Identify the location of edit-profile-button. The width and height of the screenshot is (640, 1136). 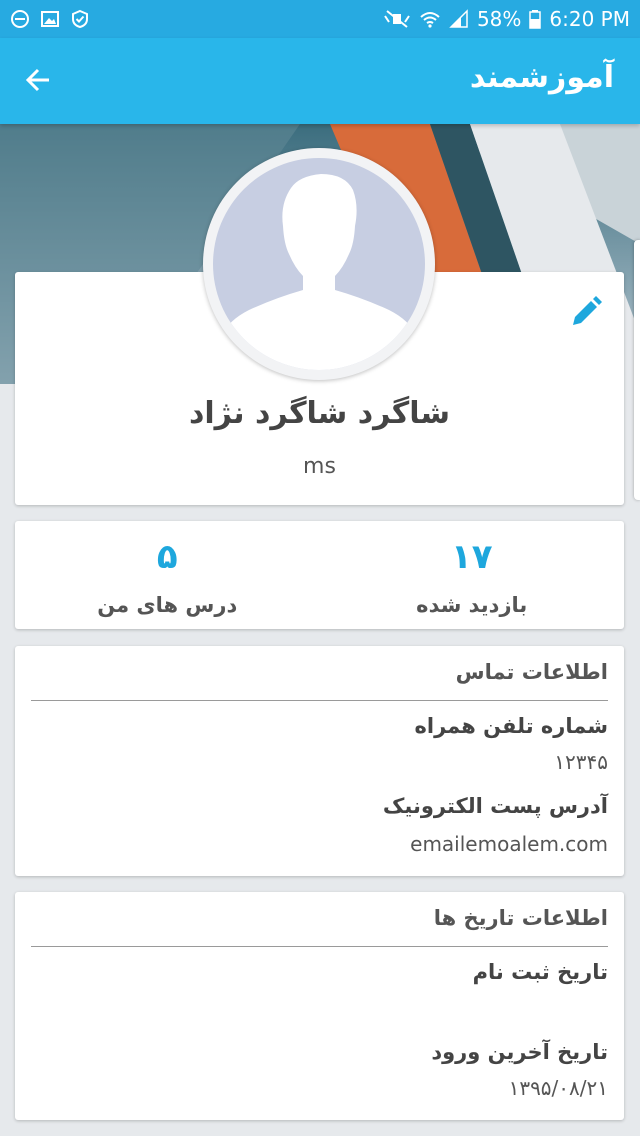
(586, 312).